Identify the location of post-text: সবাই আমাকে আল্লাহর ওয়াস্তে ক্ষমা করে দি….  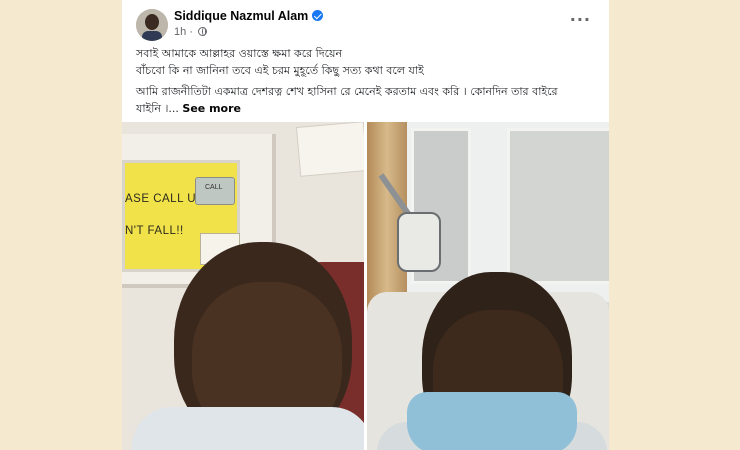
(366, 81).